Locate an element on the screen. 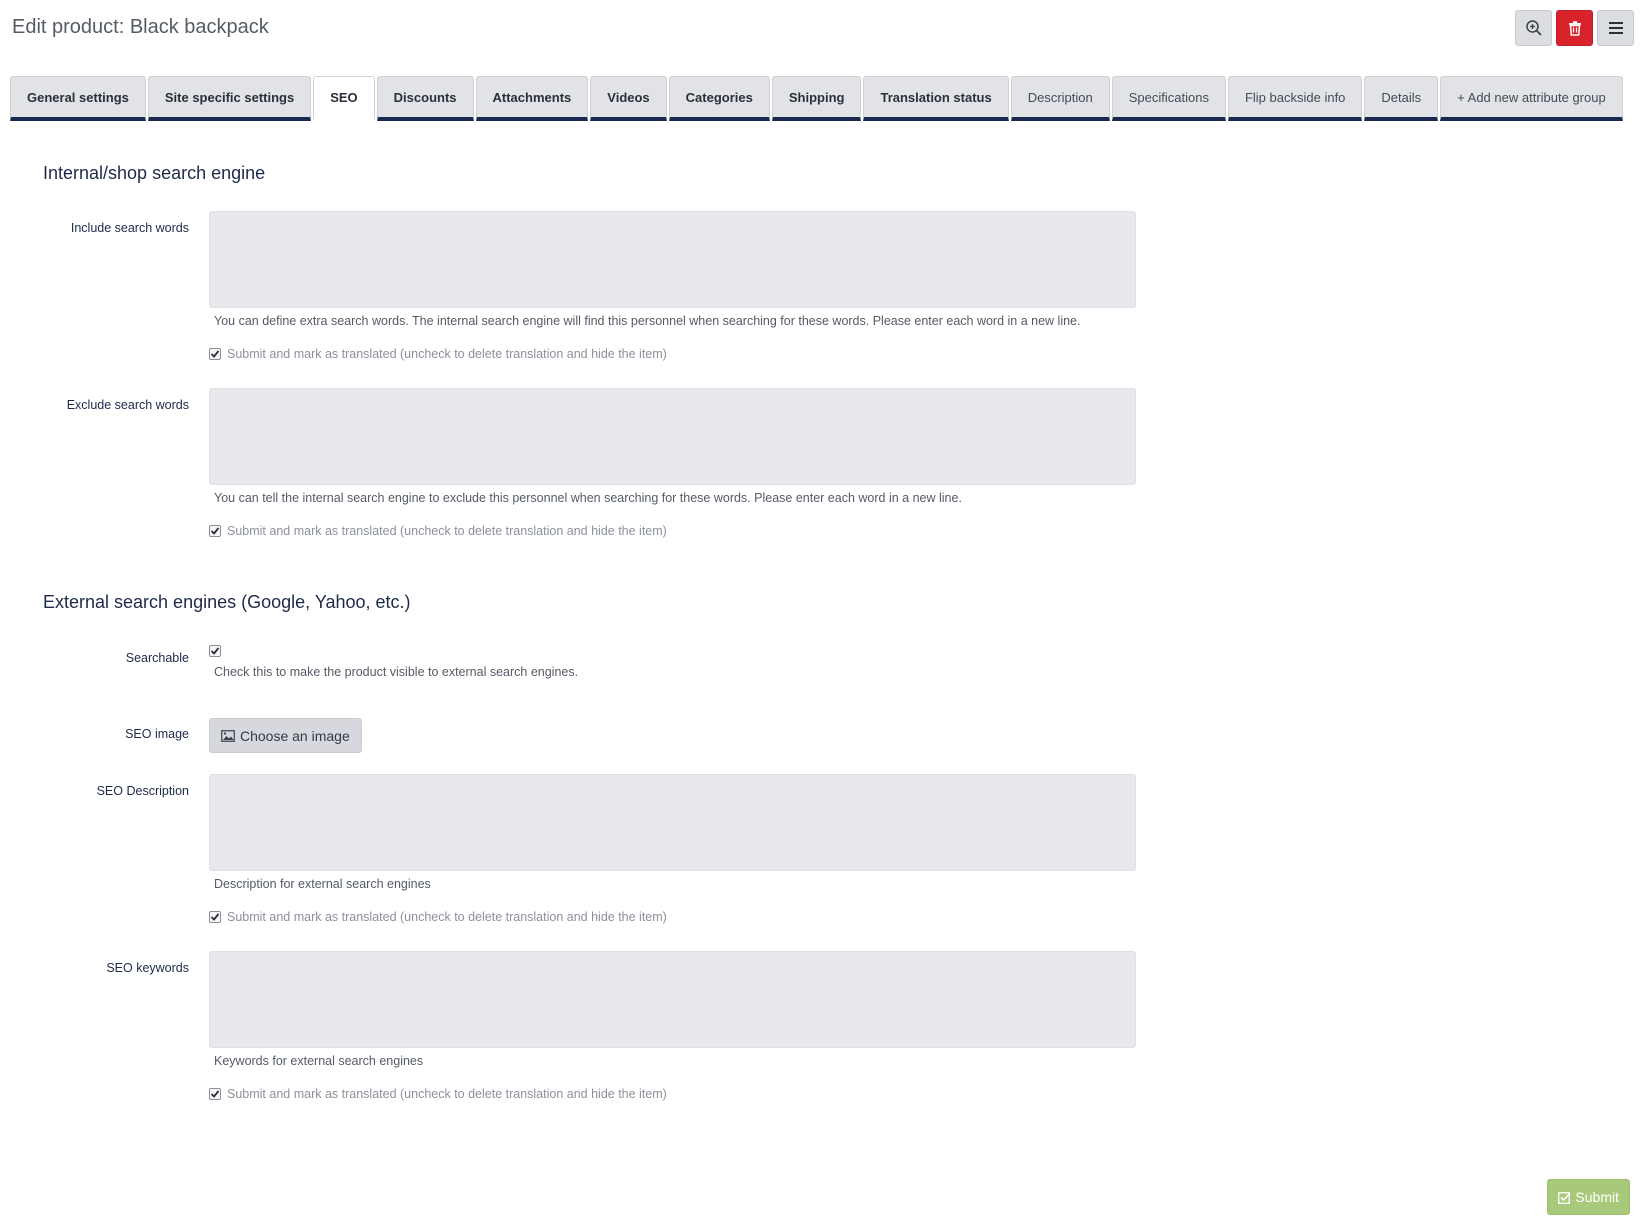 Image resolution: width=1644 pixels, height=1231 pixels. tab-add-attribute-group: + Add new attribute group is located at coordinates (1531, 98).